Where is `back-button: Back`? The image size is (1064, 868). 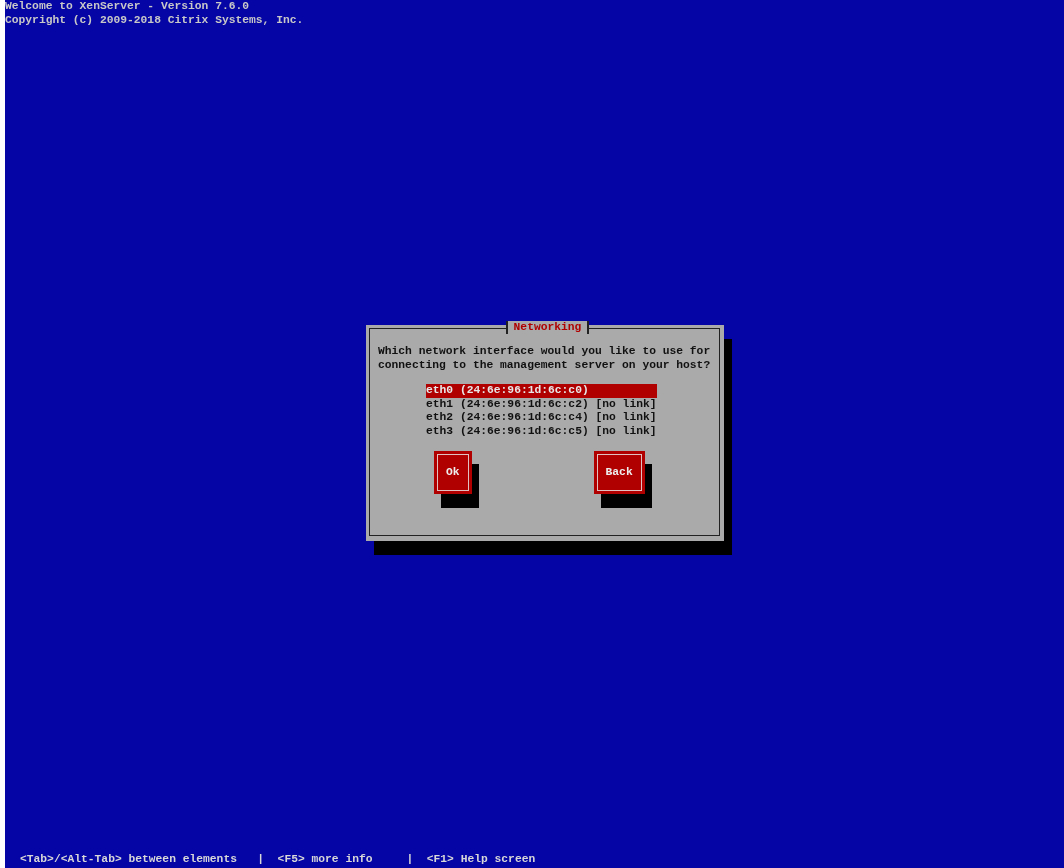 back-button: Back is located at coordinates (619, 472).